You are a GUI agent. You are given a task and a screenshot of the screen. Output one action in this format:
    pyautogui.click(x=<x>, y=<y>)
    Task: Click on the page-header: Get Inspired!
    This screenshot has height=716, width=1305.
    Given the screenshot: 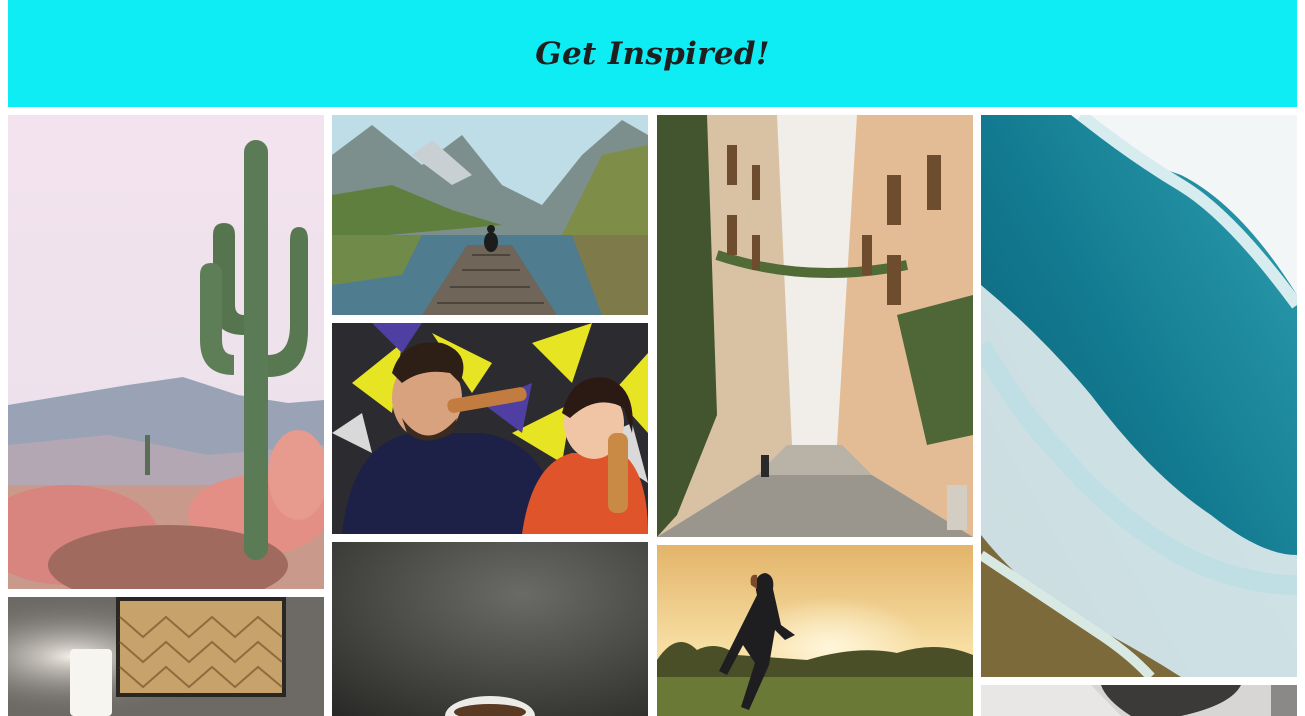 What is the action you would take?
    pyautogui.click(x=652, y=53)
    